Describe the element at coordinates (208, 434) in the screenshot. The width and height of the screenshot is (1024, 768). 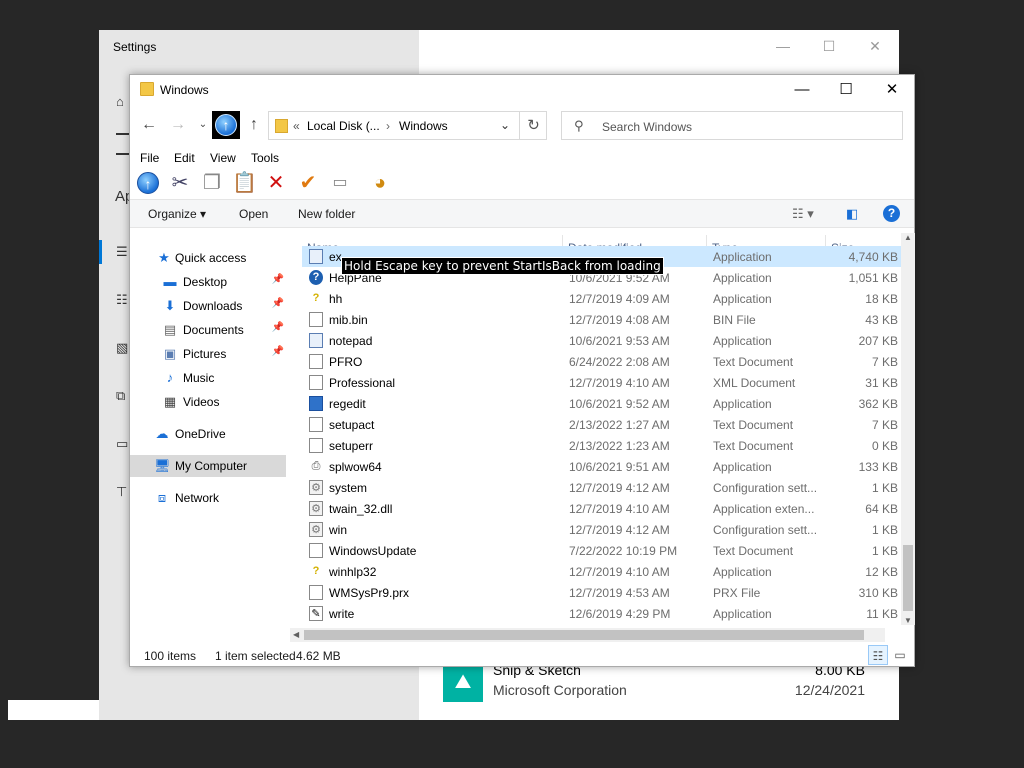
I see `nav-onedrive: ☁ OneDrive` at that location.